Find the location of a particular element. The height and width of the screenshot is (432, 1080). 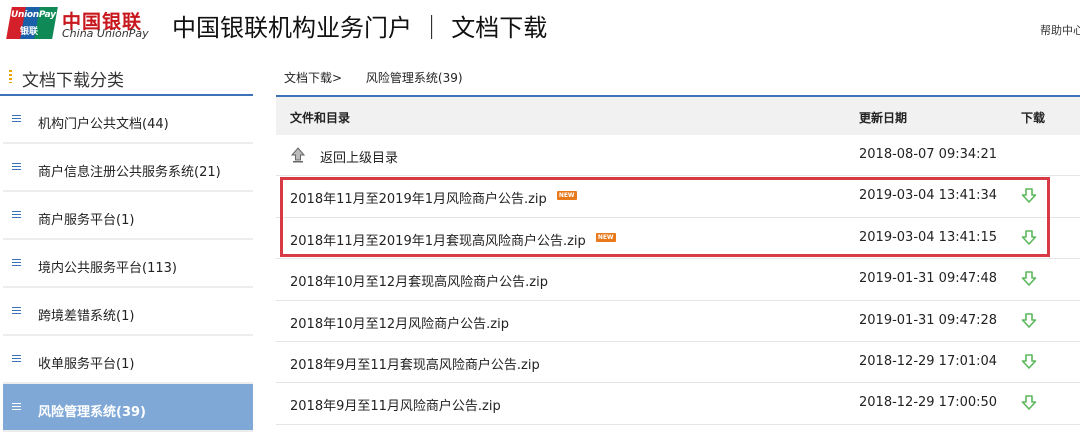

table-header: 文件和目录 更新日期 下载 is located at coordinates (678, 116).